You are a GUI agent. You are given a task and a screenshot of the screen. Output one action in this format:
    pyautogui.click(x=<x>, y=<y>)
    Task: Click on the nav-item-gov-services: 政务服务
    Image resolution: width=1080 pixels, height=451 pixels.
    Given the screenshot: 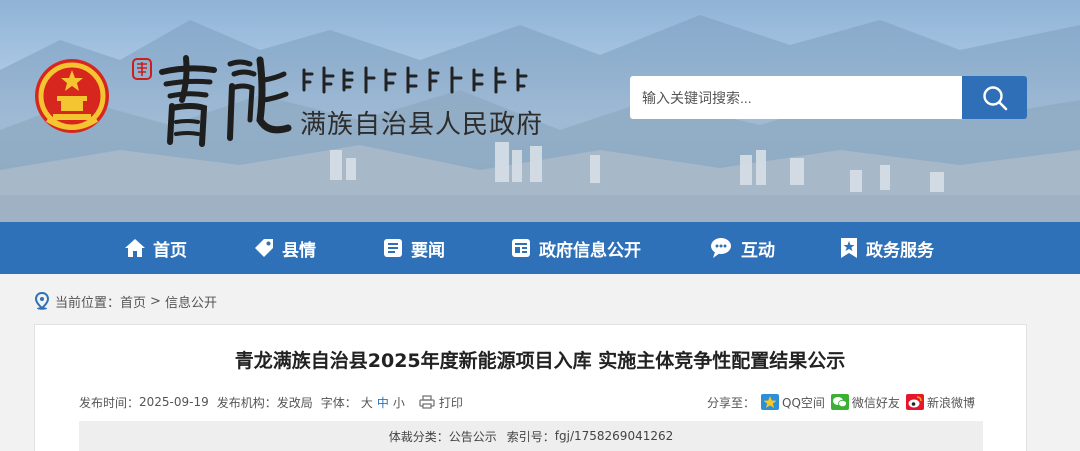 What is the action you would take?
    pyautogui.click(x=886, y=248)
    